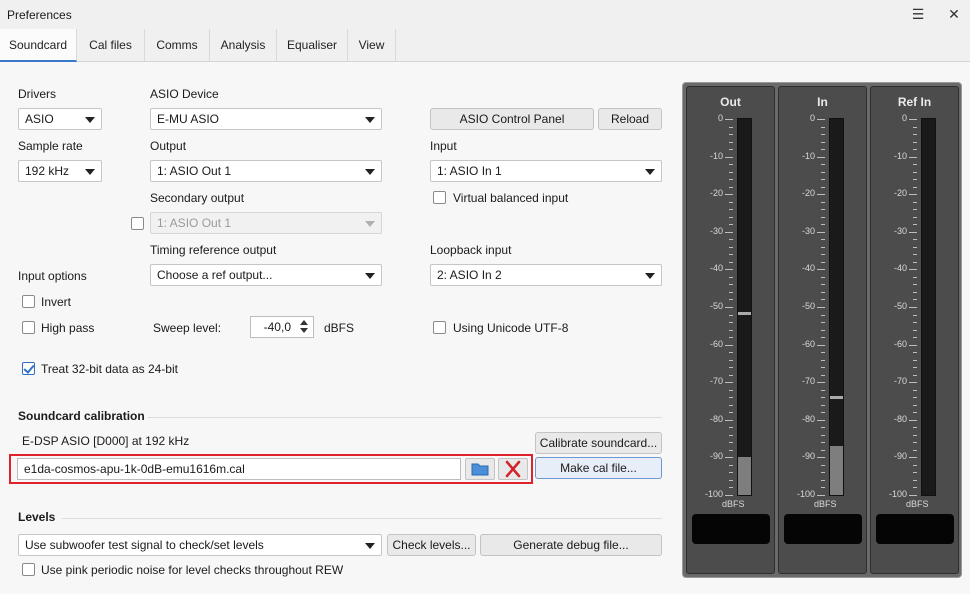 This screenshot has width=970, height=594. What do you see at coordinates (918, 14) in the screenshot?
I see `menu-icon: ☰` at bounding box center [918, 14].